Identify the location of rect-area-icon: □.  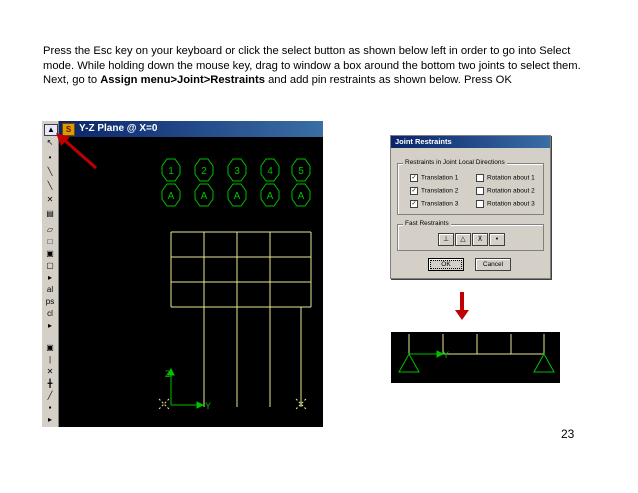
(50, 242).